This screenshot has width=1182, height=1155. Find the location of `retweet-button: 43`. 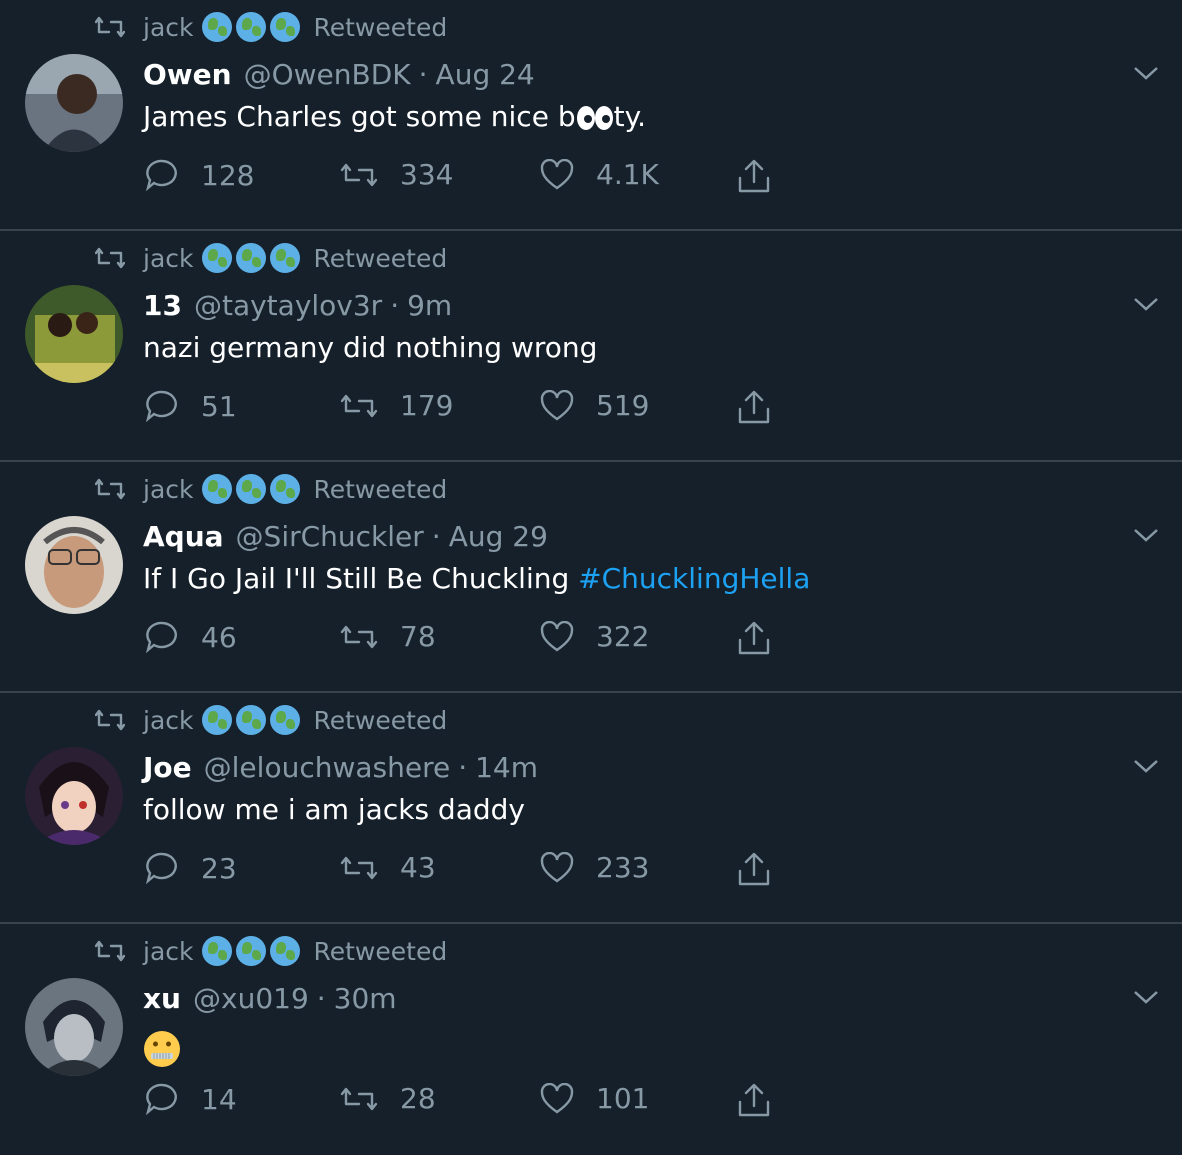

retweet-button: 43 is located at coordinates (388, 867).